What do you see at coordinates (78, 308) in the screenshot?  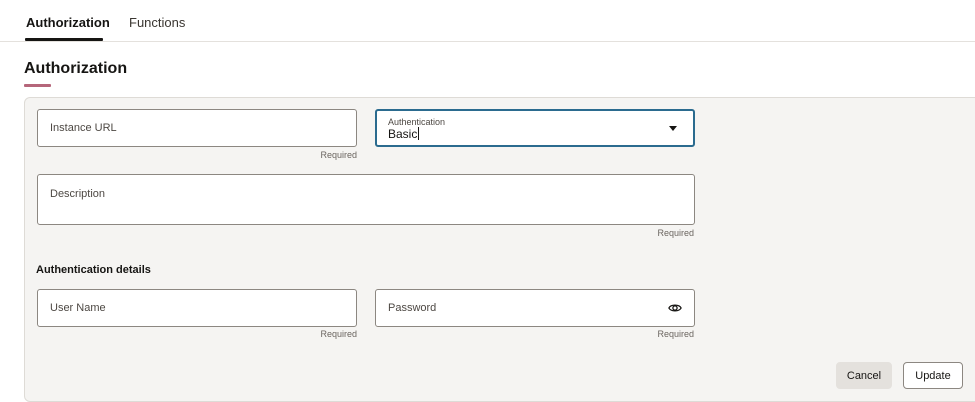 I see `user-name-placeholder: User Name` at bounding box center [78, 308].